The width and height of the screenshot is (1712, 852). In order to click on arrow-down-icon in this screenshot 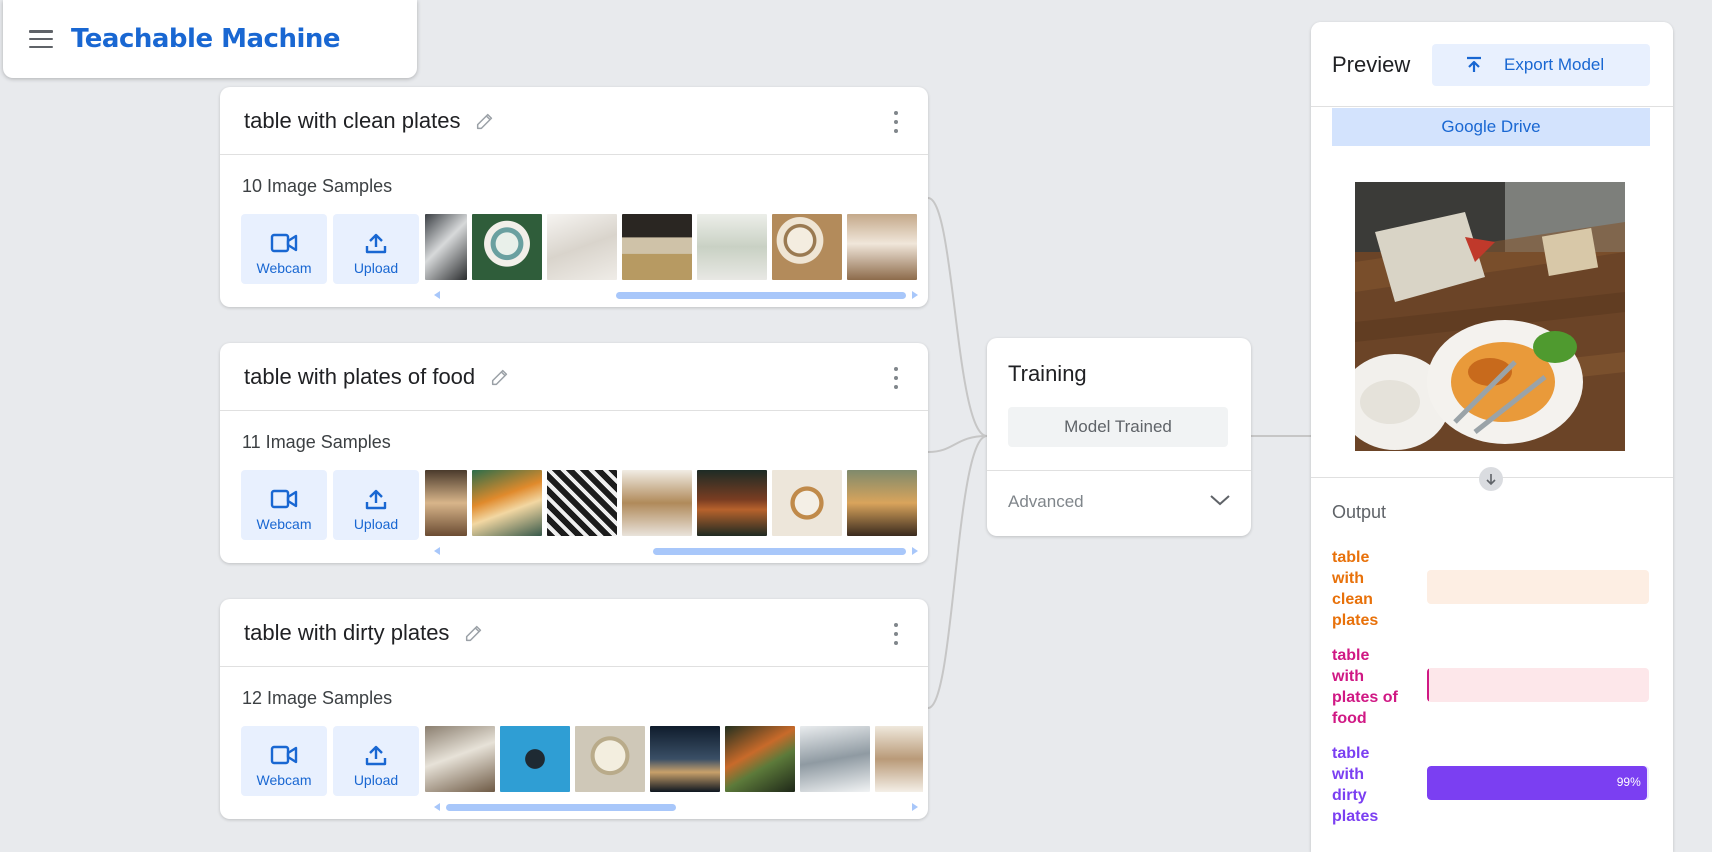, I will do `click(1491, 479)`.